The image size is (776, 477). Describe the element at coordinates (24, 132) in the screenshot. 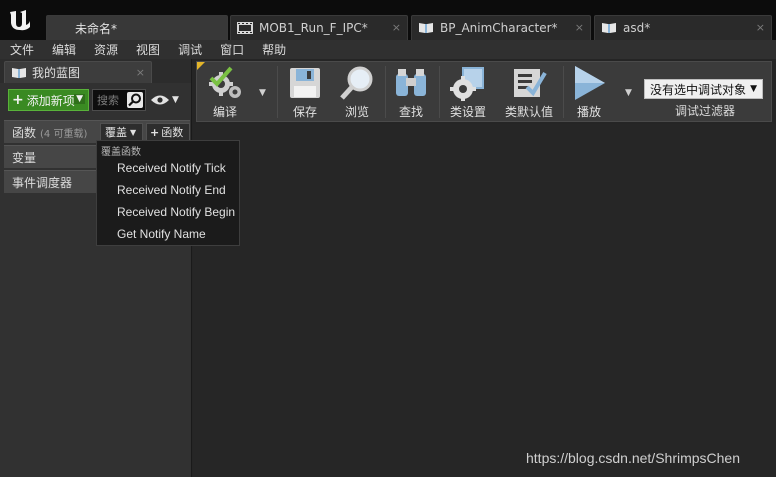

I see `functions-label: 函数` at that location.